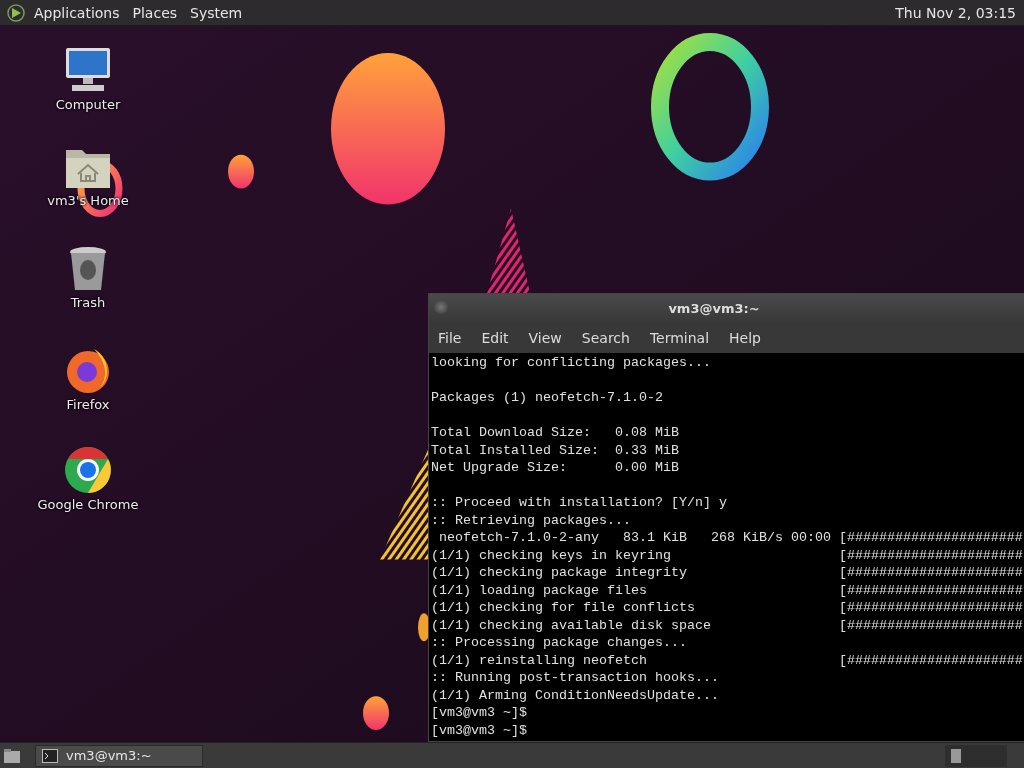 The width and height of the screenshot is (1024, 768). I want to click on terminal-line: Packages (1) neofetch-7.1.0-2, so click(547, 397).